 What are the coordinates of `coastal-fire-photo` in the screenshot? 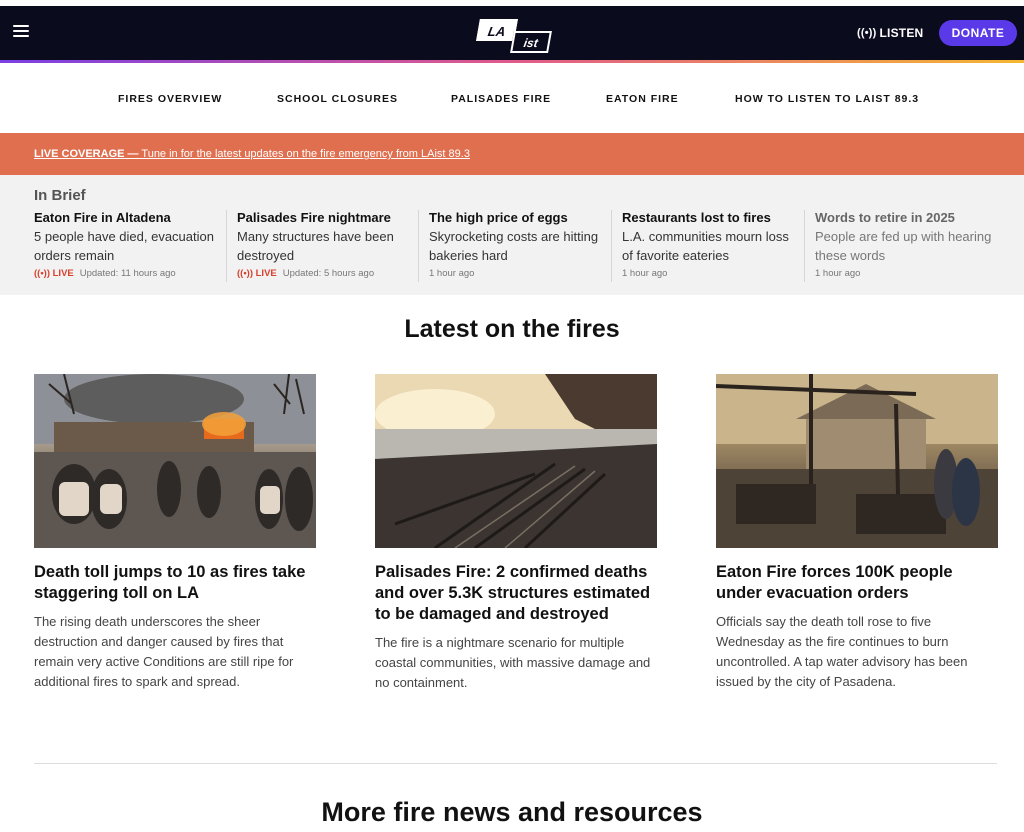 It's located at (516, 461).